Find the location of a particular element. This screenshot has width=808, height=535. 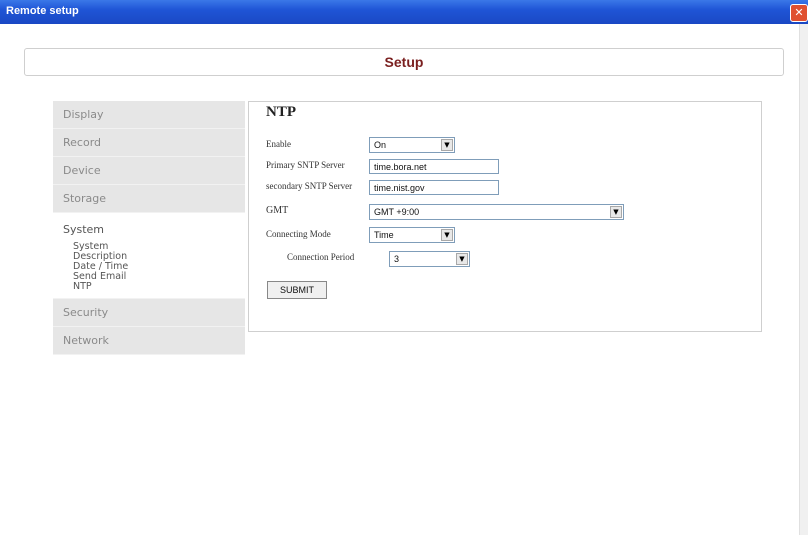

sidebar-item-security: Security is located at coordinates (149, 313).